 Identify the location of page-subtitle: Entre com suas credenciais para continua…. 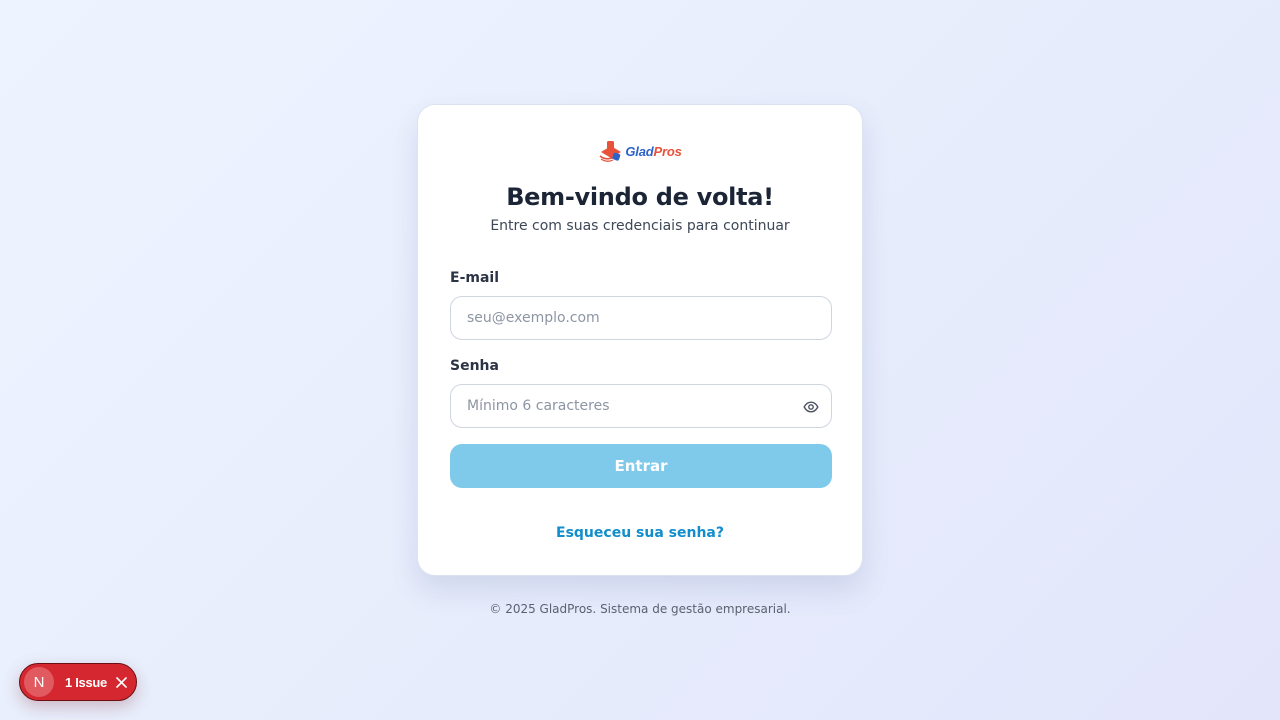
(640, 226).